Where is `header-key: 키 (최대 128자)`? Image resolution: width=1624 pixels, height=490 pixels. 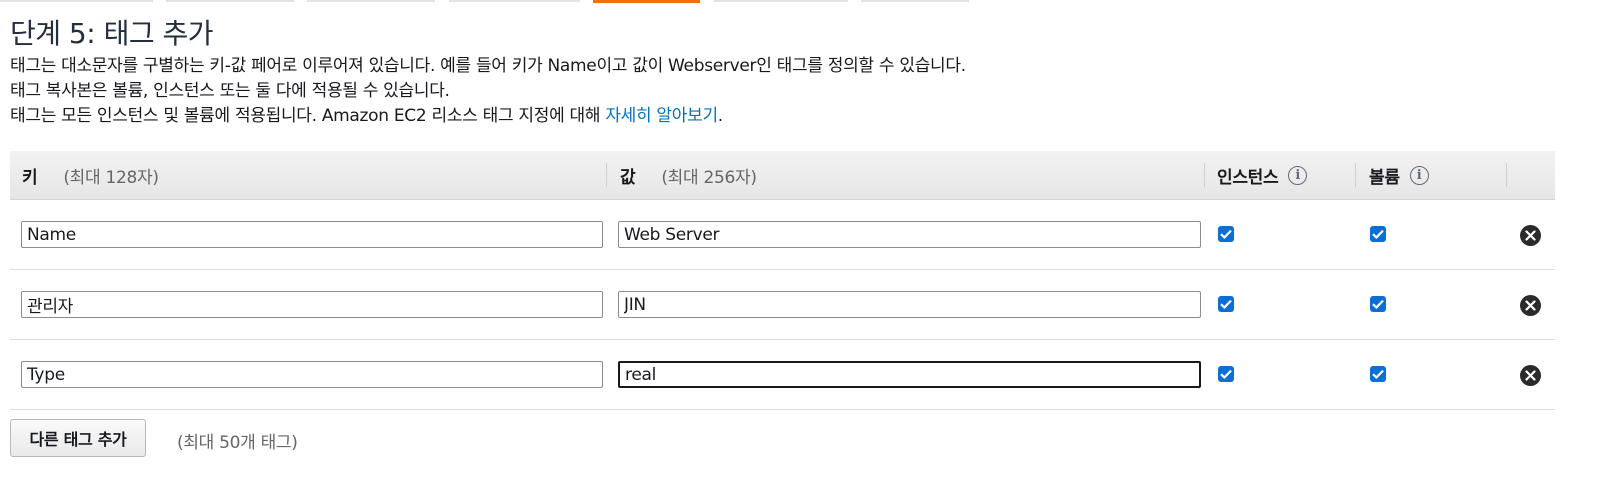 header-key: 키 (최대 128자) is located at coordinates (90, 175).